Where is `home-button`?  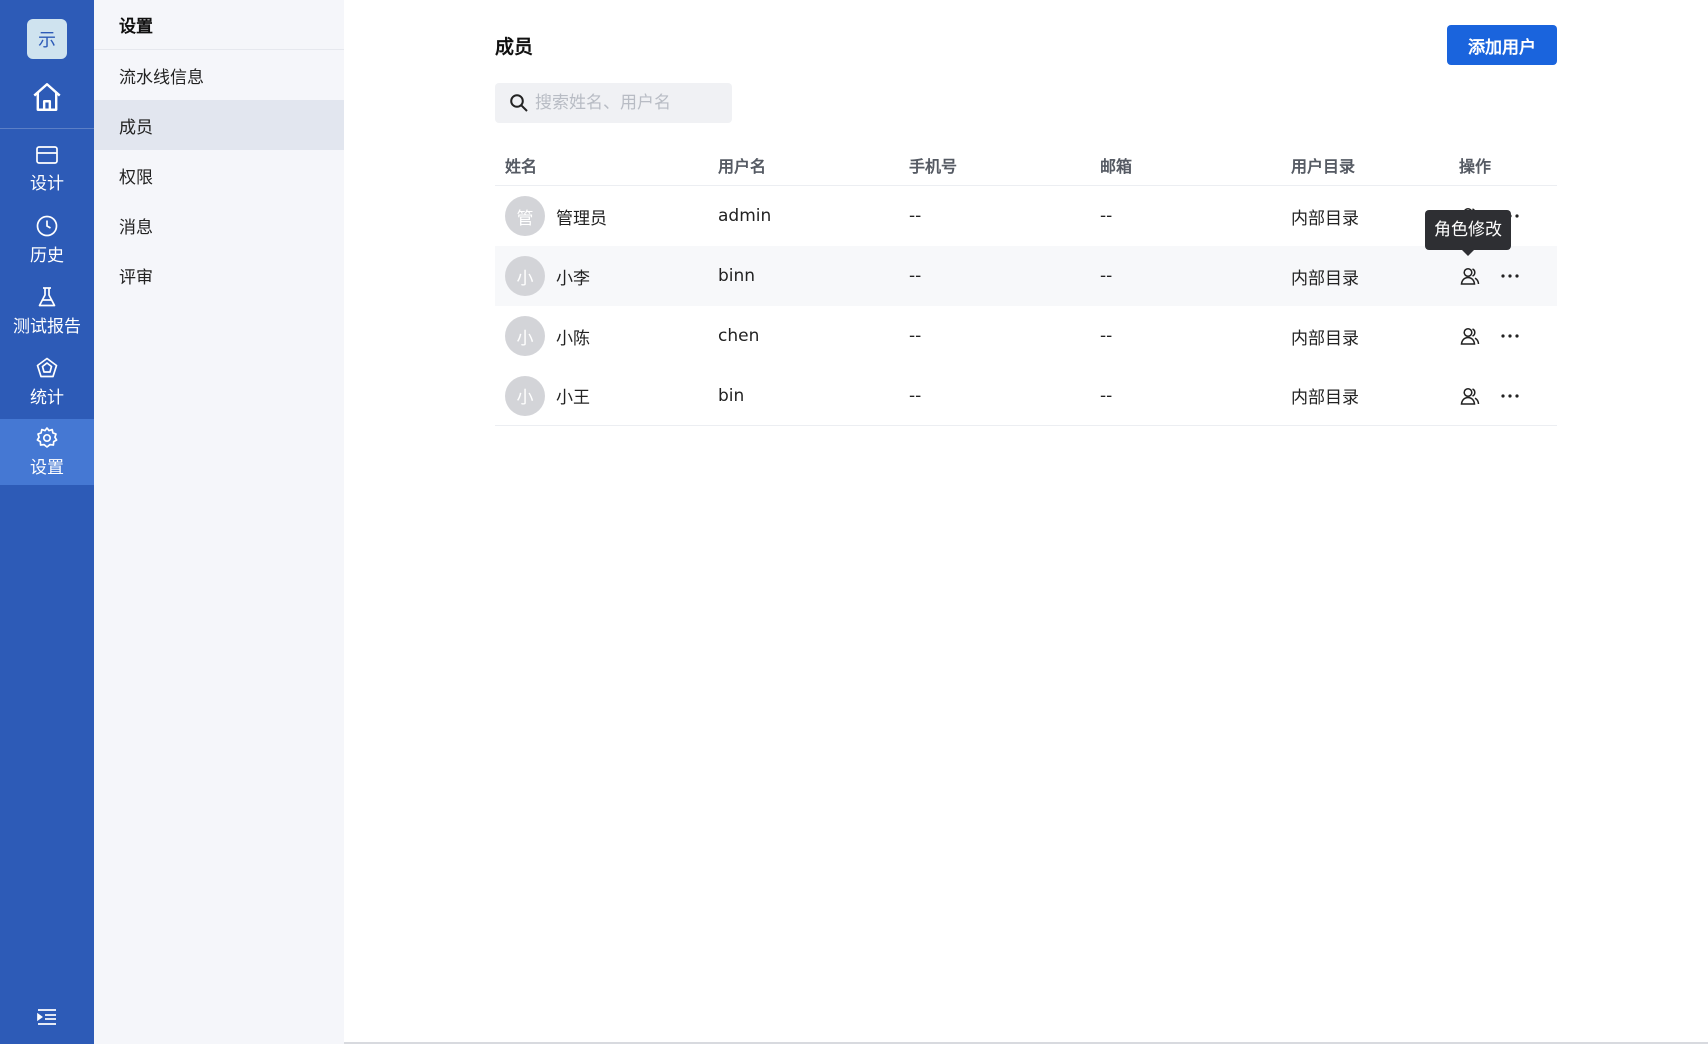 home-button is located at coordinates (47, 97).